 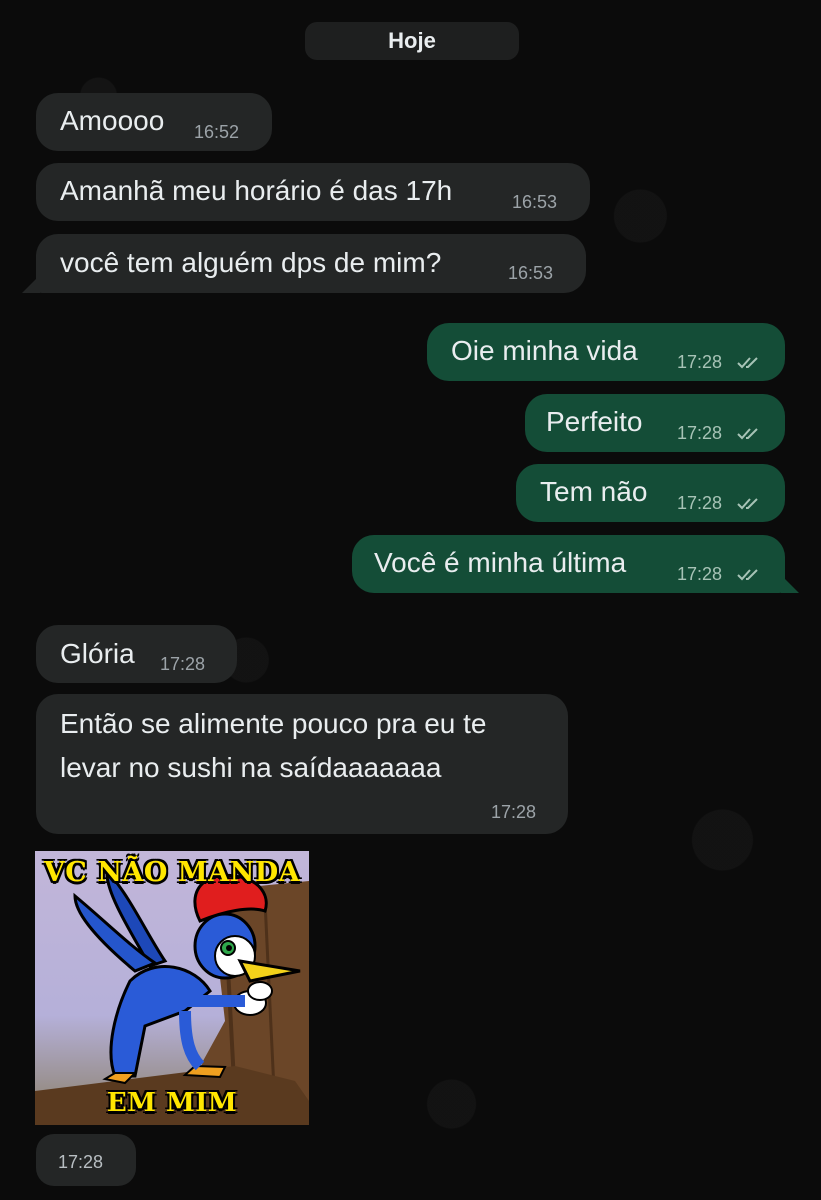 What do you see at coordinates (594, 491) in the screenshot?
I see `message-text: Tem não` at bounding box center [594, 491].